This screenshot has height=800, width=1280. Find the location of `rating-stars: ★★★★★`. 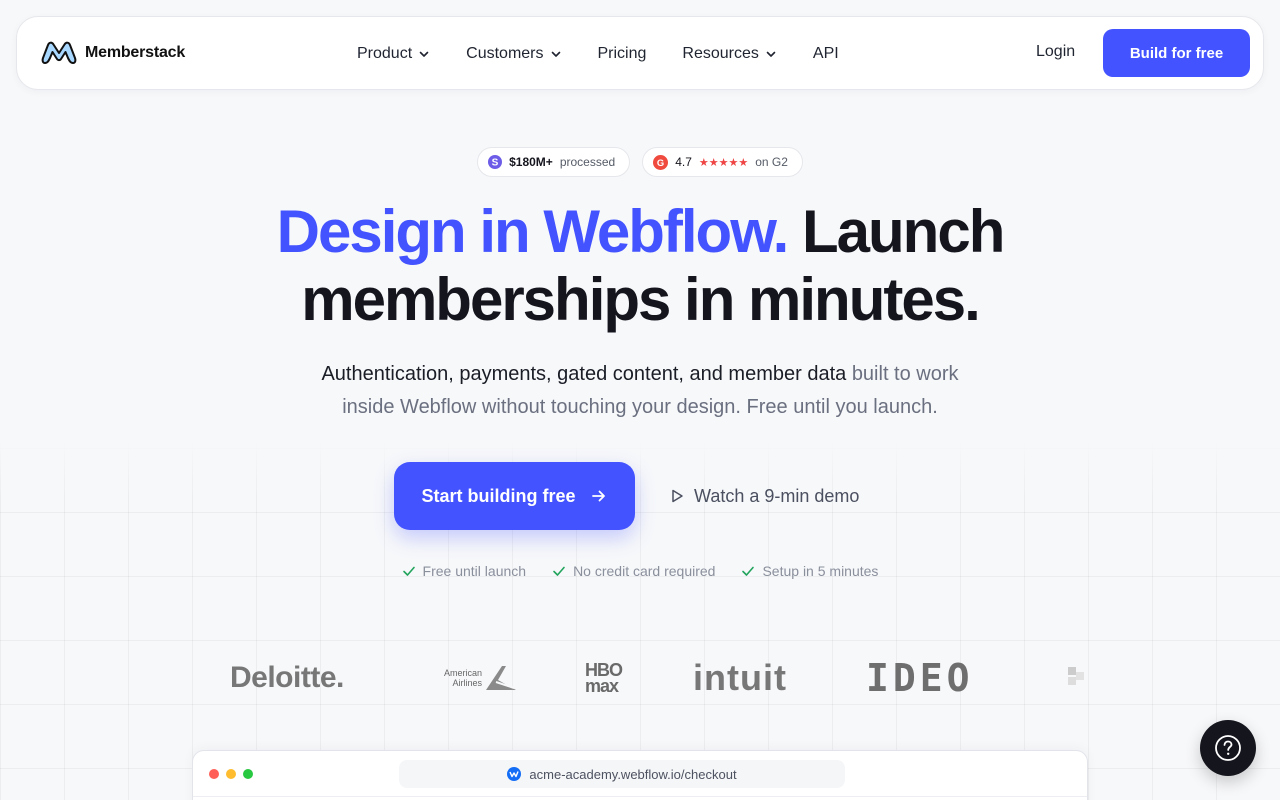

rating-stars: ★★★★★ is located at coordinates (723, 162).